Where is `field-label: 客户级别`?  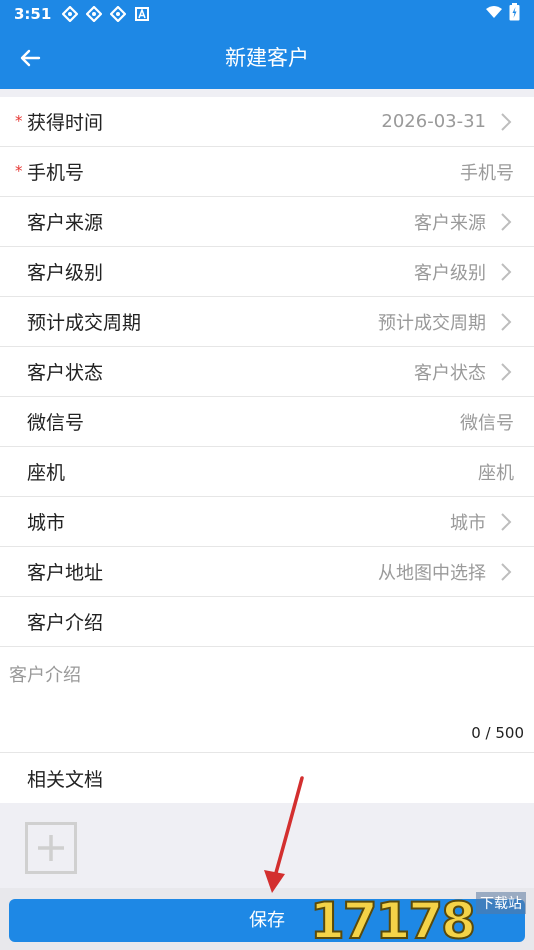
field-label: 客户级别 is located at coordinates (65, 273).